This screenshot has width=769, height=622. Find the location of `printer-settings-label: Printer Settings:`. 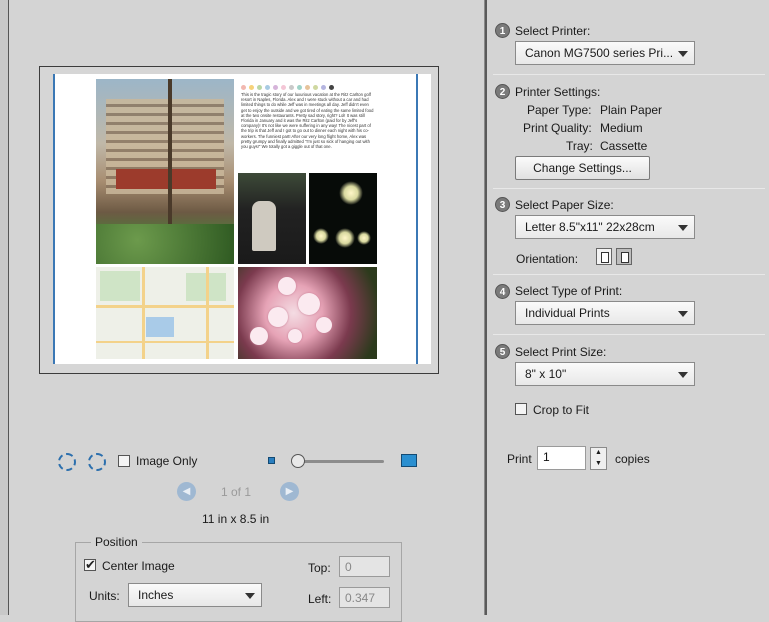

printer-settings-label: Printer Settings: is located at coordinates (558, 92).